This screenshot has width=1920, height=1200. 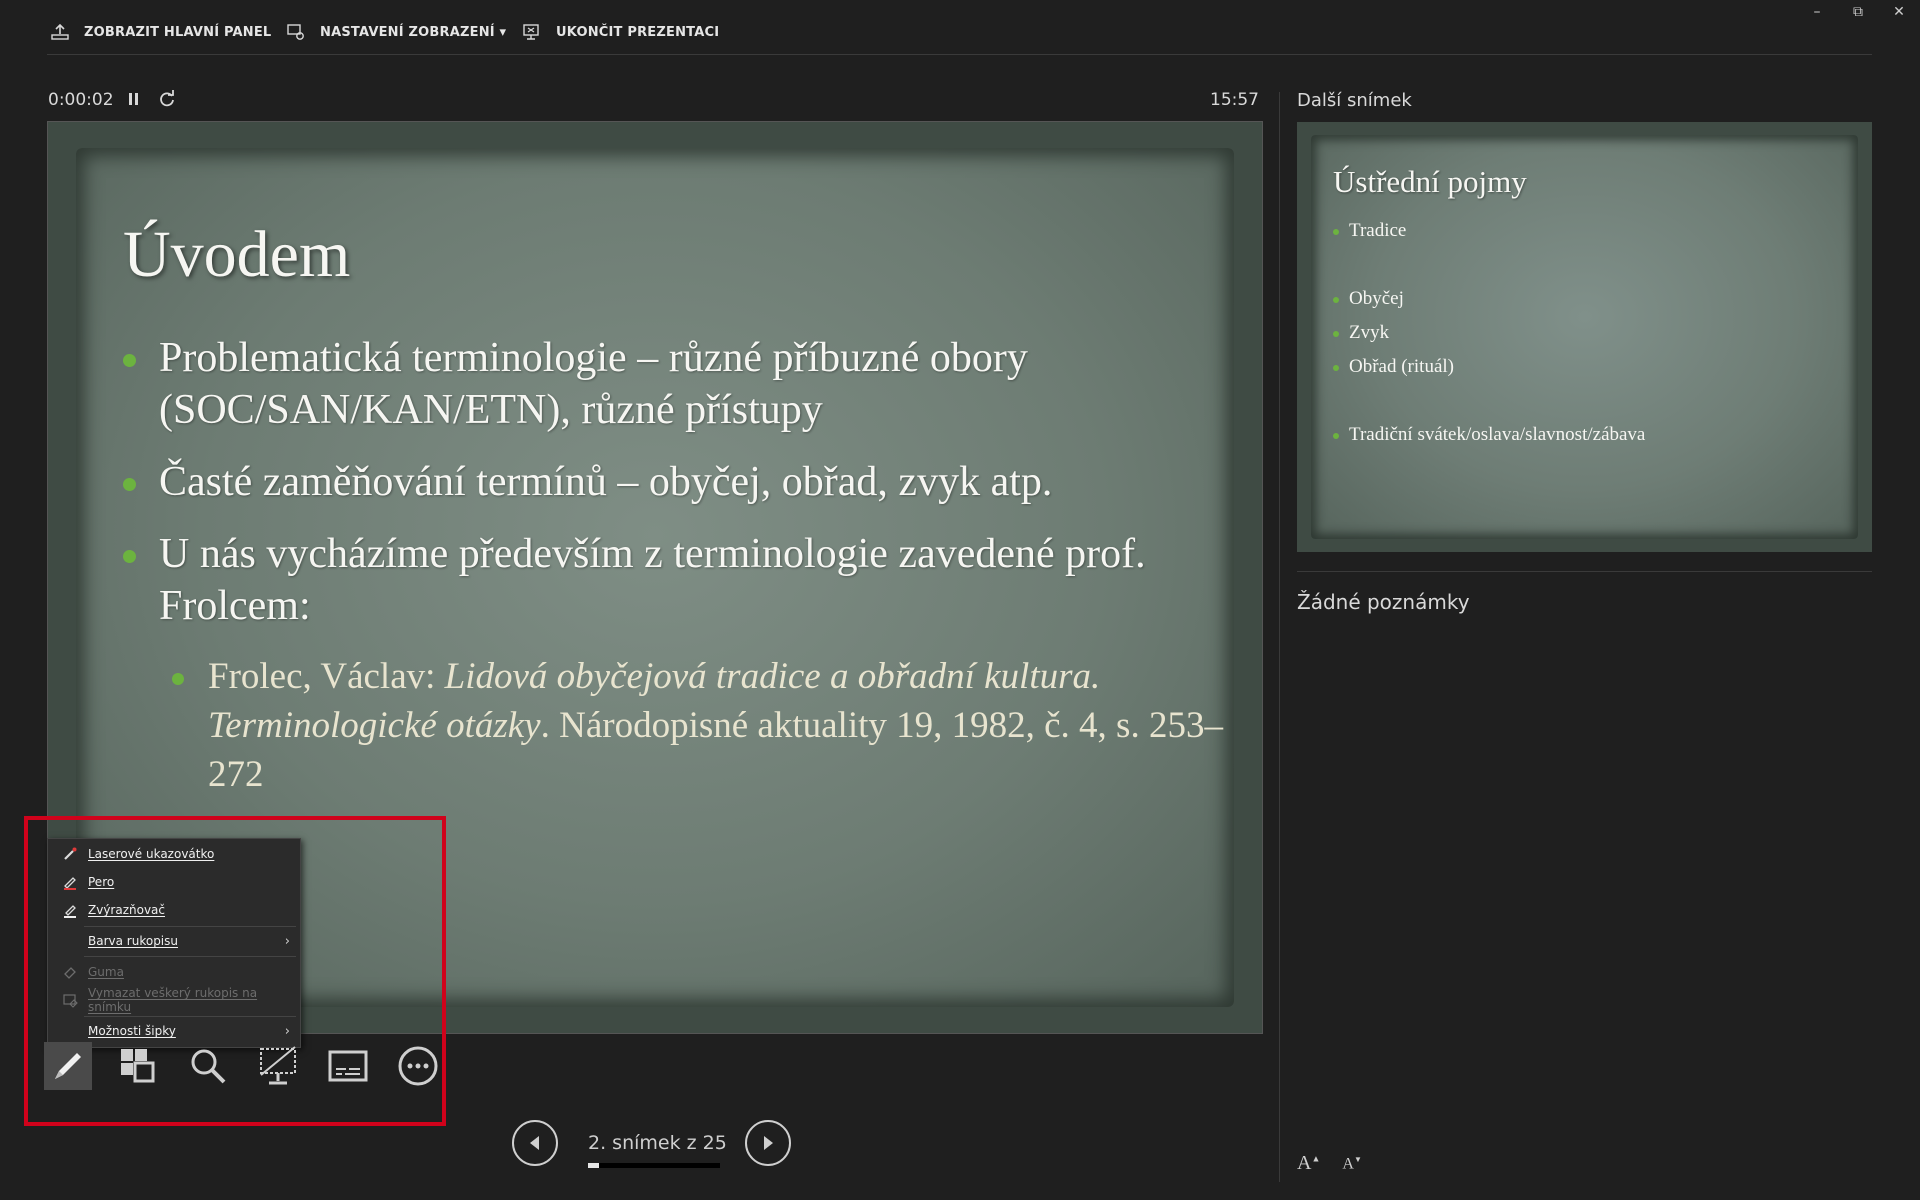 I want to click on previous-arrow-icon, so click(x=534, y=1143).